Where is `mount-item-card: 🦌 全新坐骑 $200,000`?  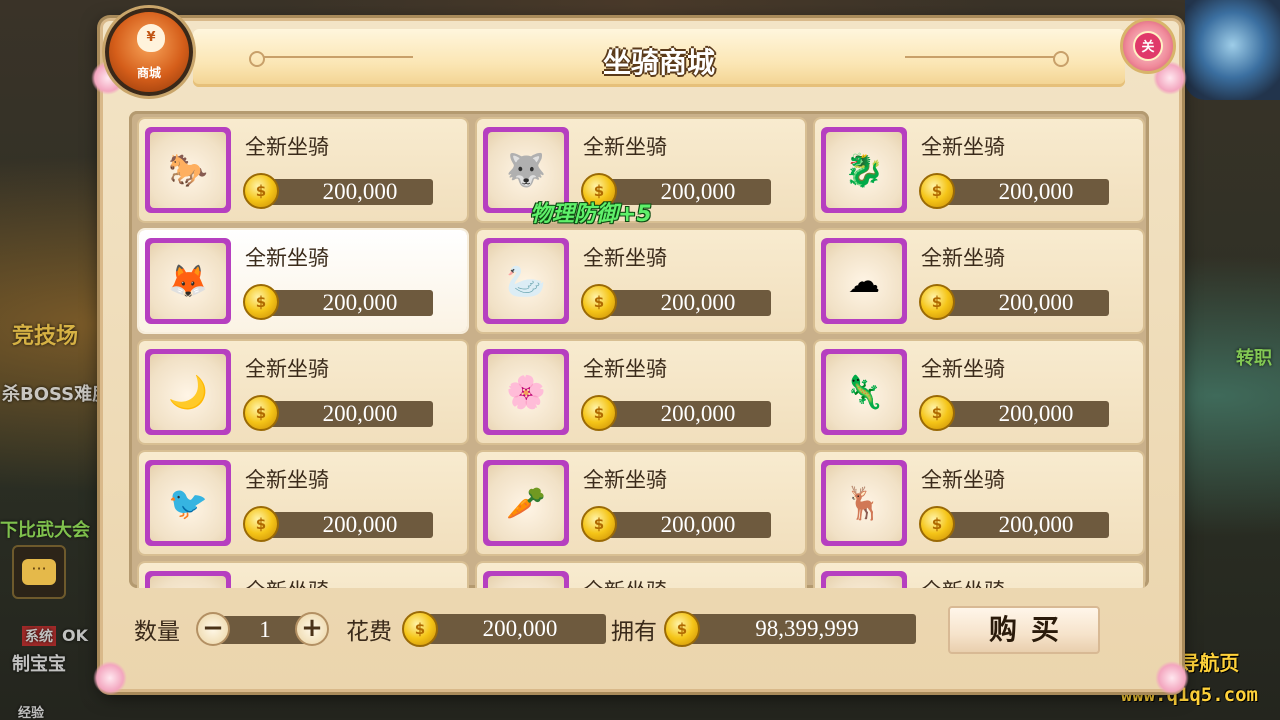
mount-item-card: 🦌 全新坐骑 $200,000 is located at coordinates (979, 503).